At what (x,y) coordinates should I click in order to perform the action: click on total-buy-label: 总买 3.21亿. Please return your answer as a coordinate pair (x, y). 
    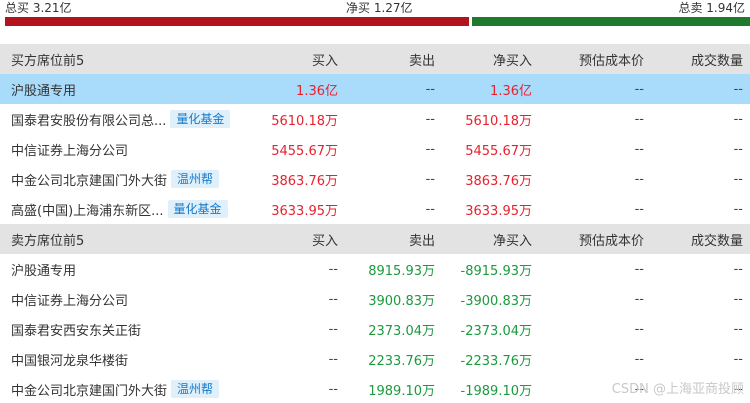
    Looking at the image, I should click on (38, 8).